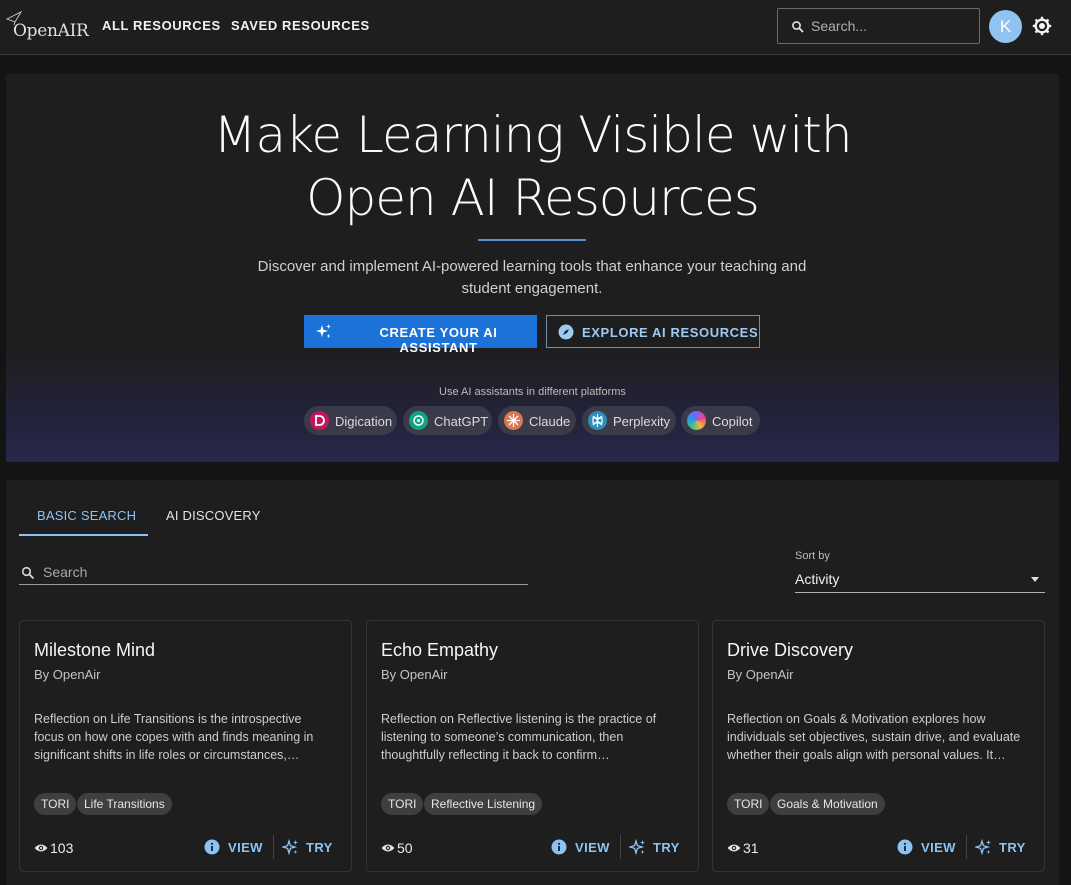 This screenshot has width=1071, height=885. What do you see at coordinates (812, 556) in the screenshot?
I see `sort-by-label: Sort by` at bounding box center [812, 556].